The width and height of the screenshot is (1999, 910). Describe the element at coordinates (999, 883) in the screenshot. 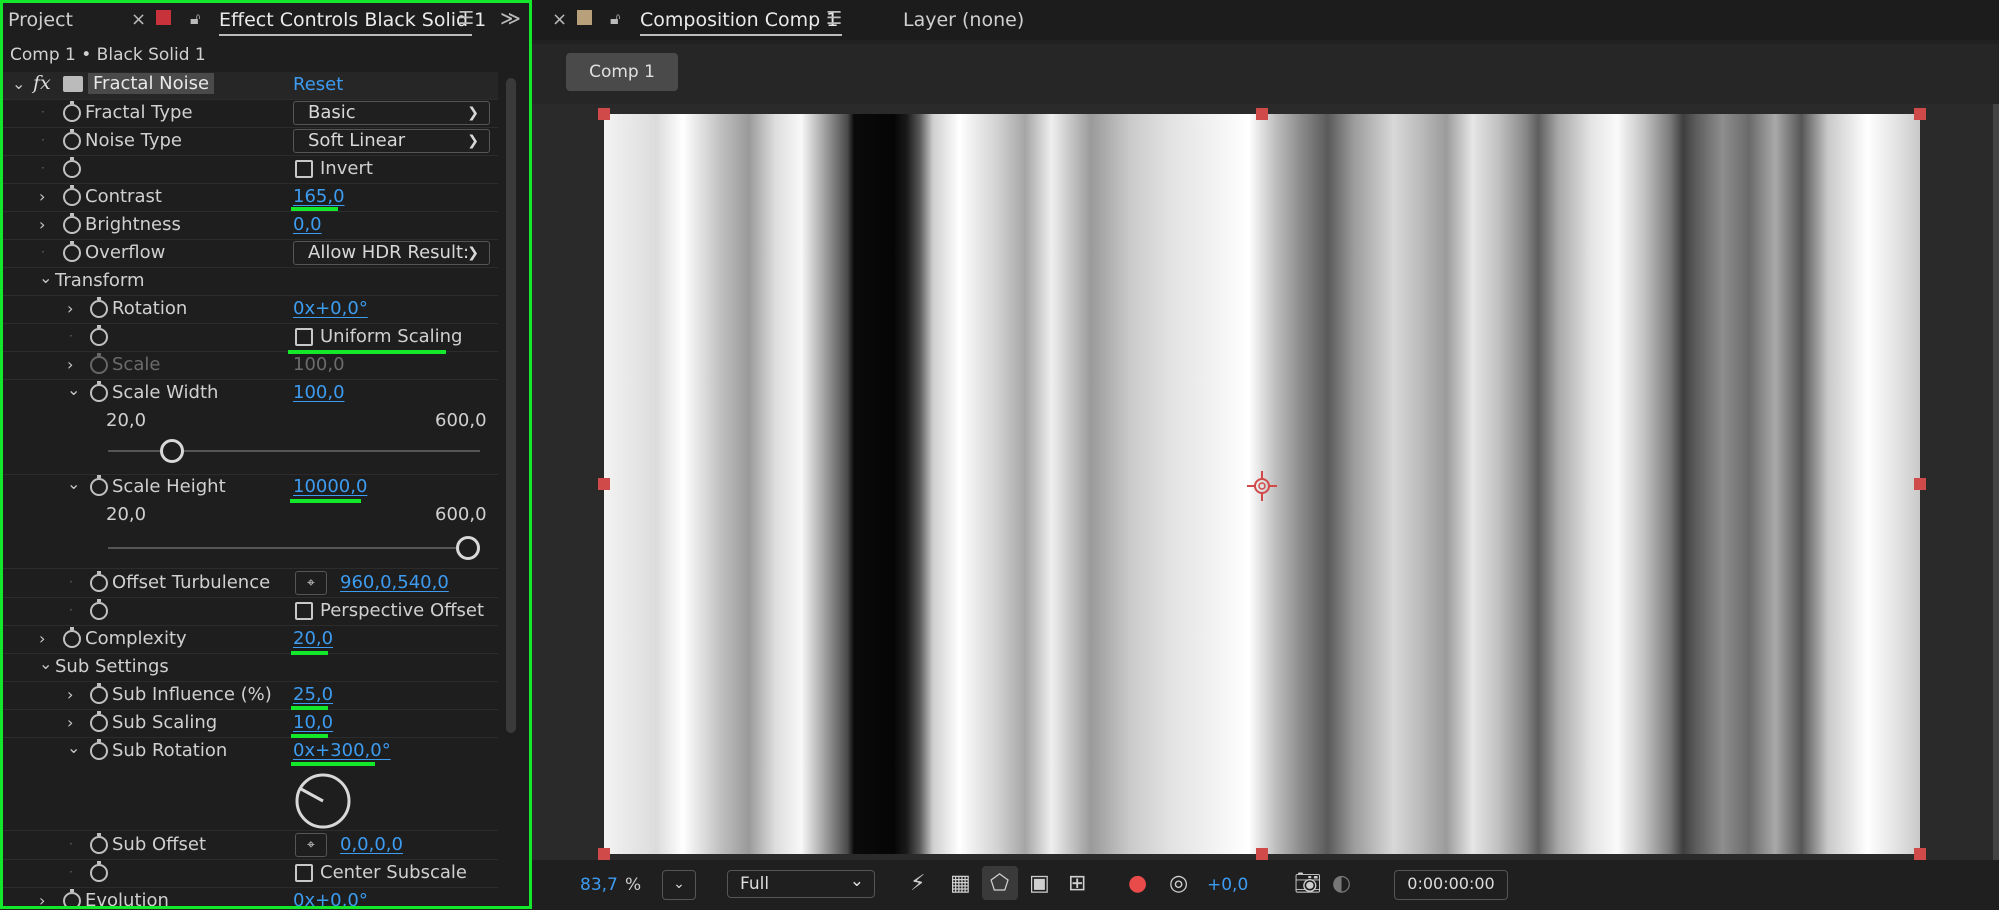

I see `mask-path-icon: ⬠` at that location.